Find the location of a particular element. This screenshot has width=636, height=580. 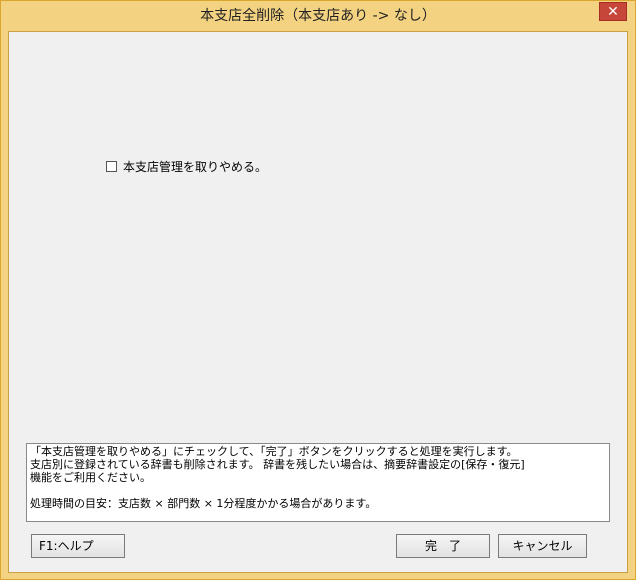

title-bar: 本支店全削除（本支店あり -> なし） ✕ is located at coordinates (318, 16).